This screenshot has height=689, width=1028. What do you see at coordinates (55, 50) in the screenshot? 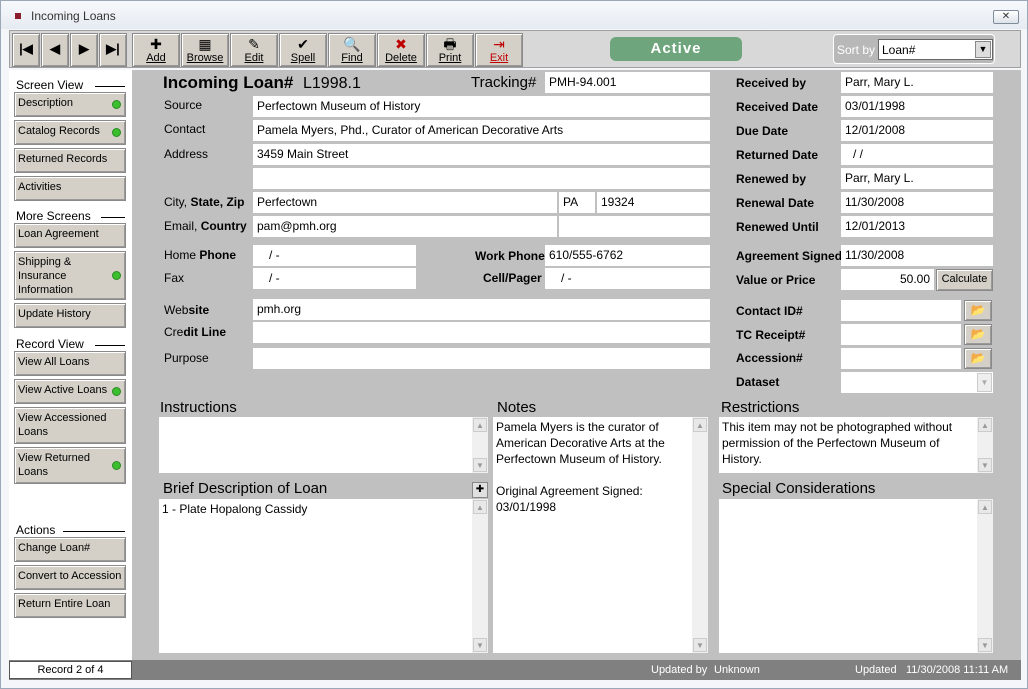
I see `prev-record-button: ◀` at bounding box center [55, 50].